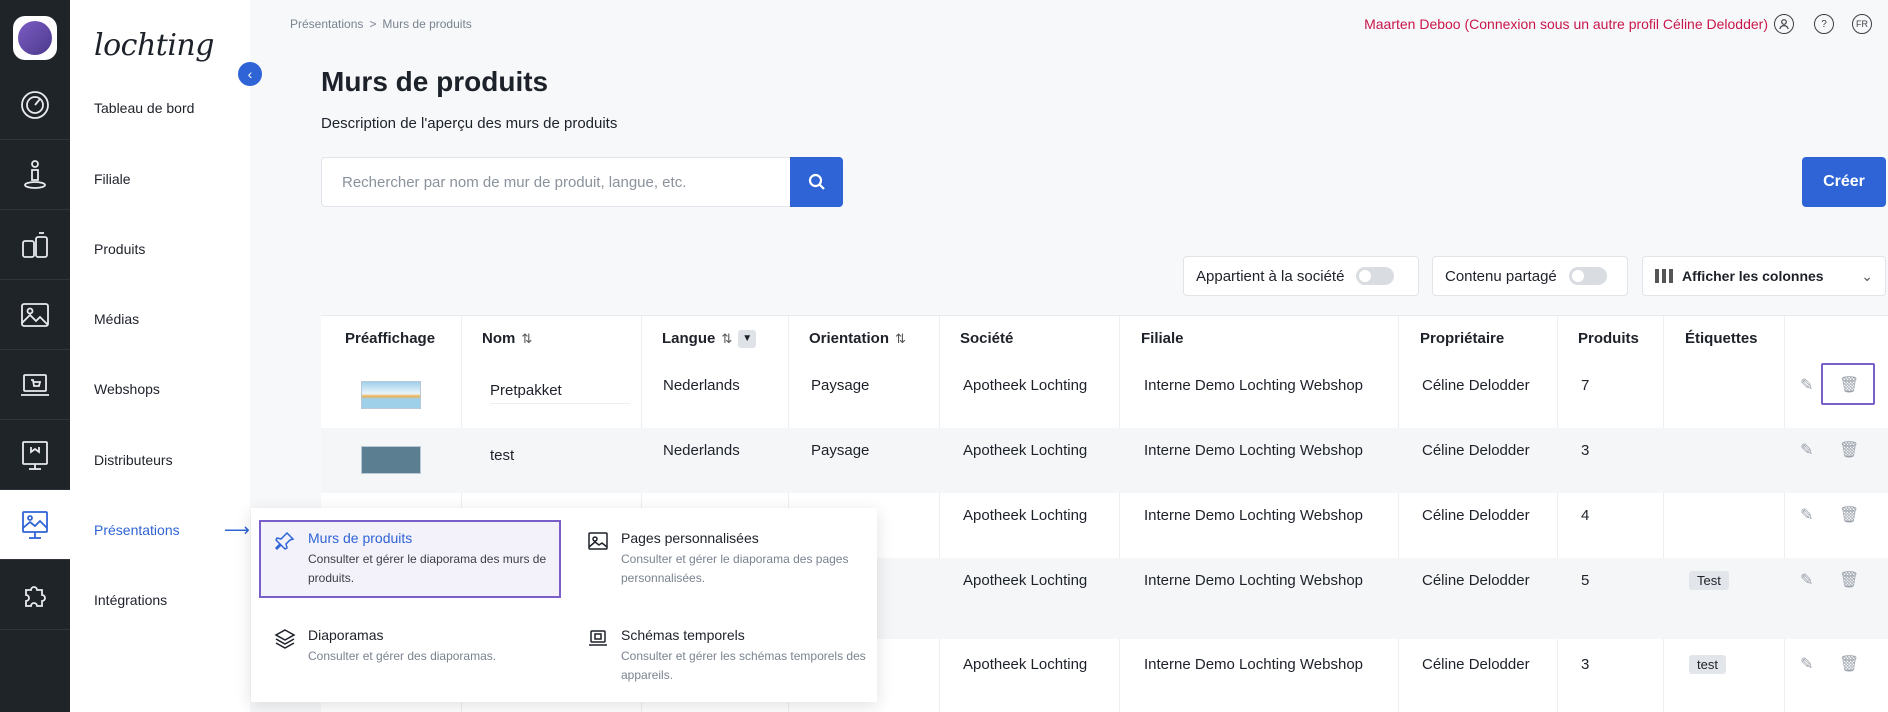 Image resolution: width=1888 pixels, height=712 pixels. Describe the element at coordinates (1270, 276) in the screenshot. I see `company-filter-label: Appartient à la société` at that location.